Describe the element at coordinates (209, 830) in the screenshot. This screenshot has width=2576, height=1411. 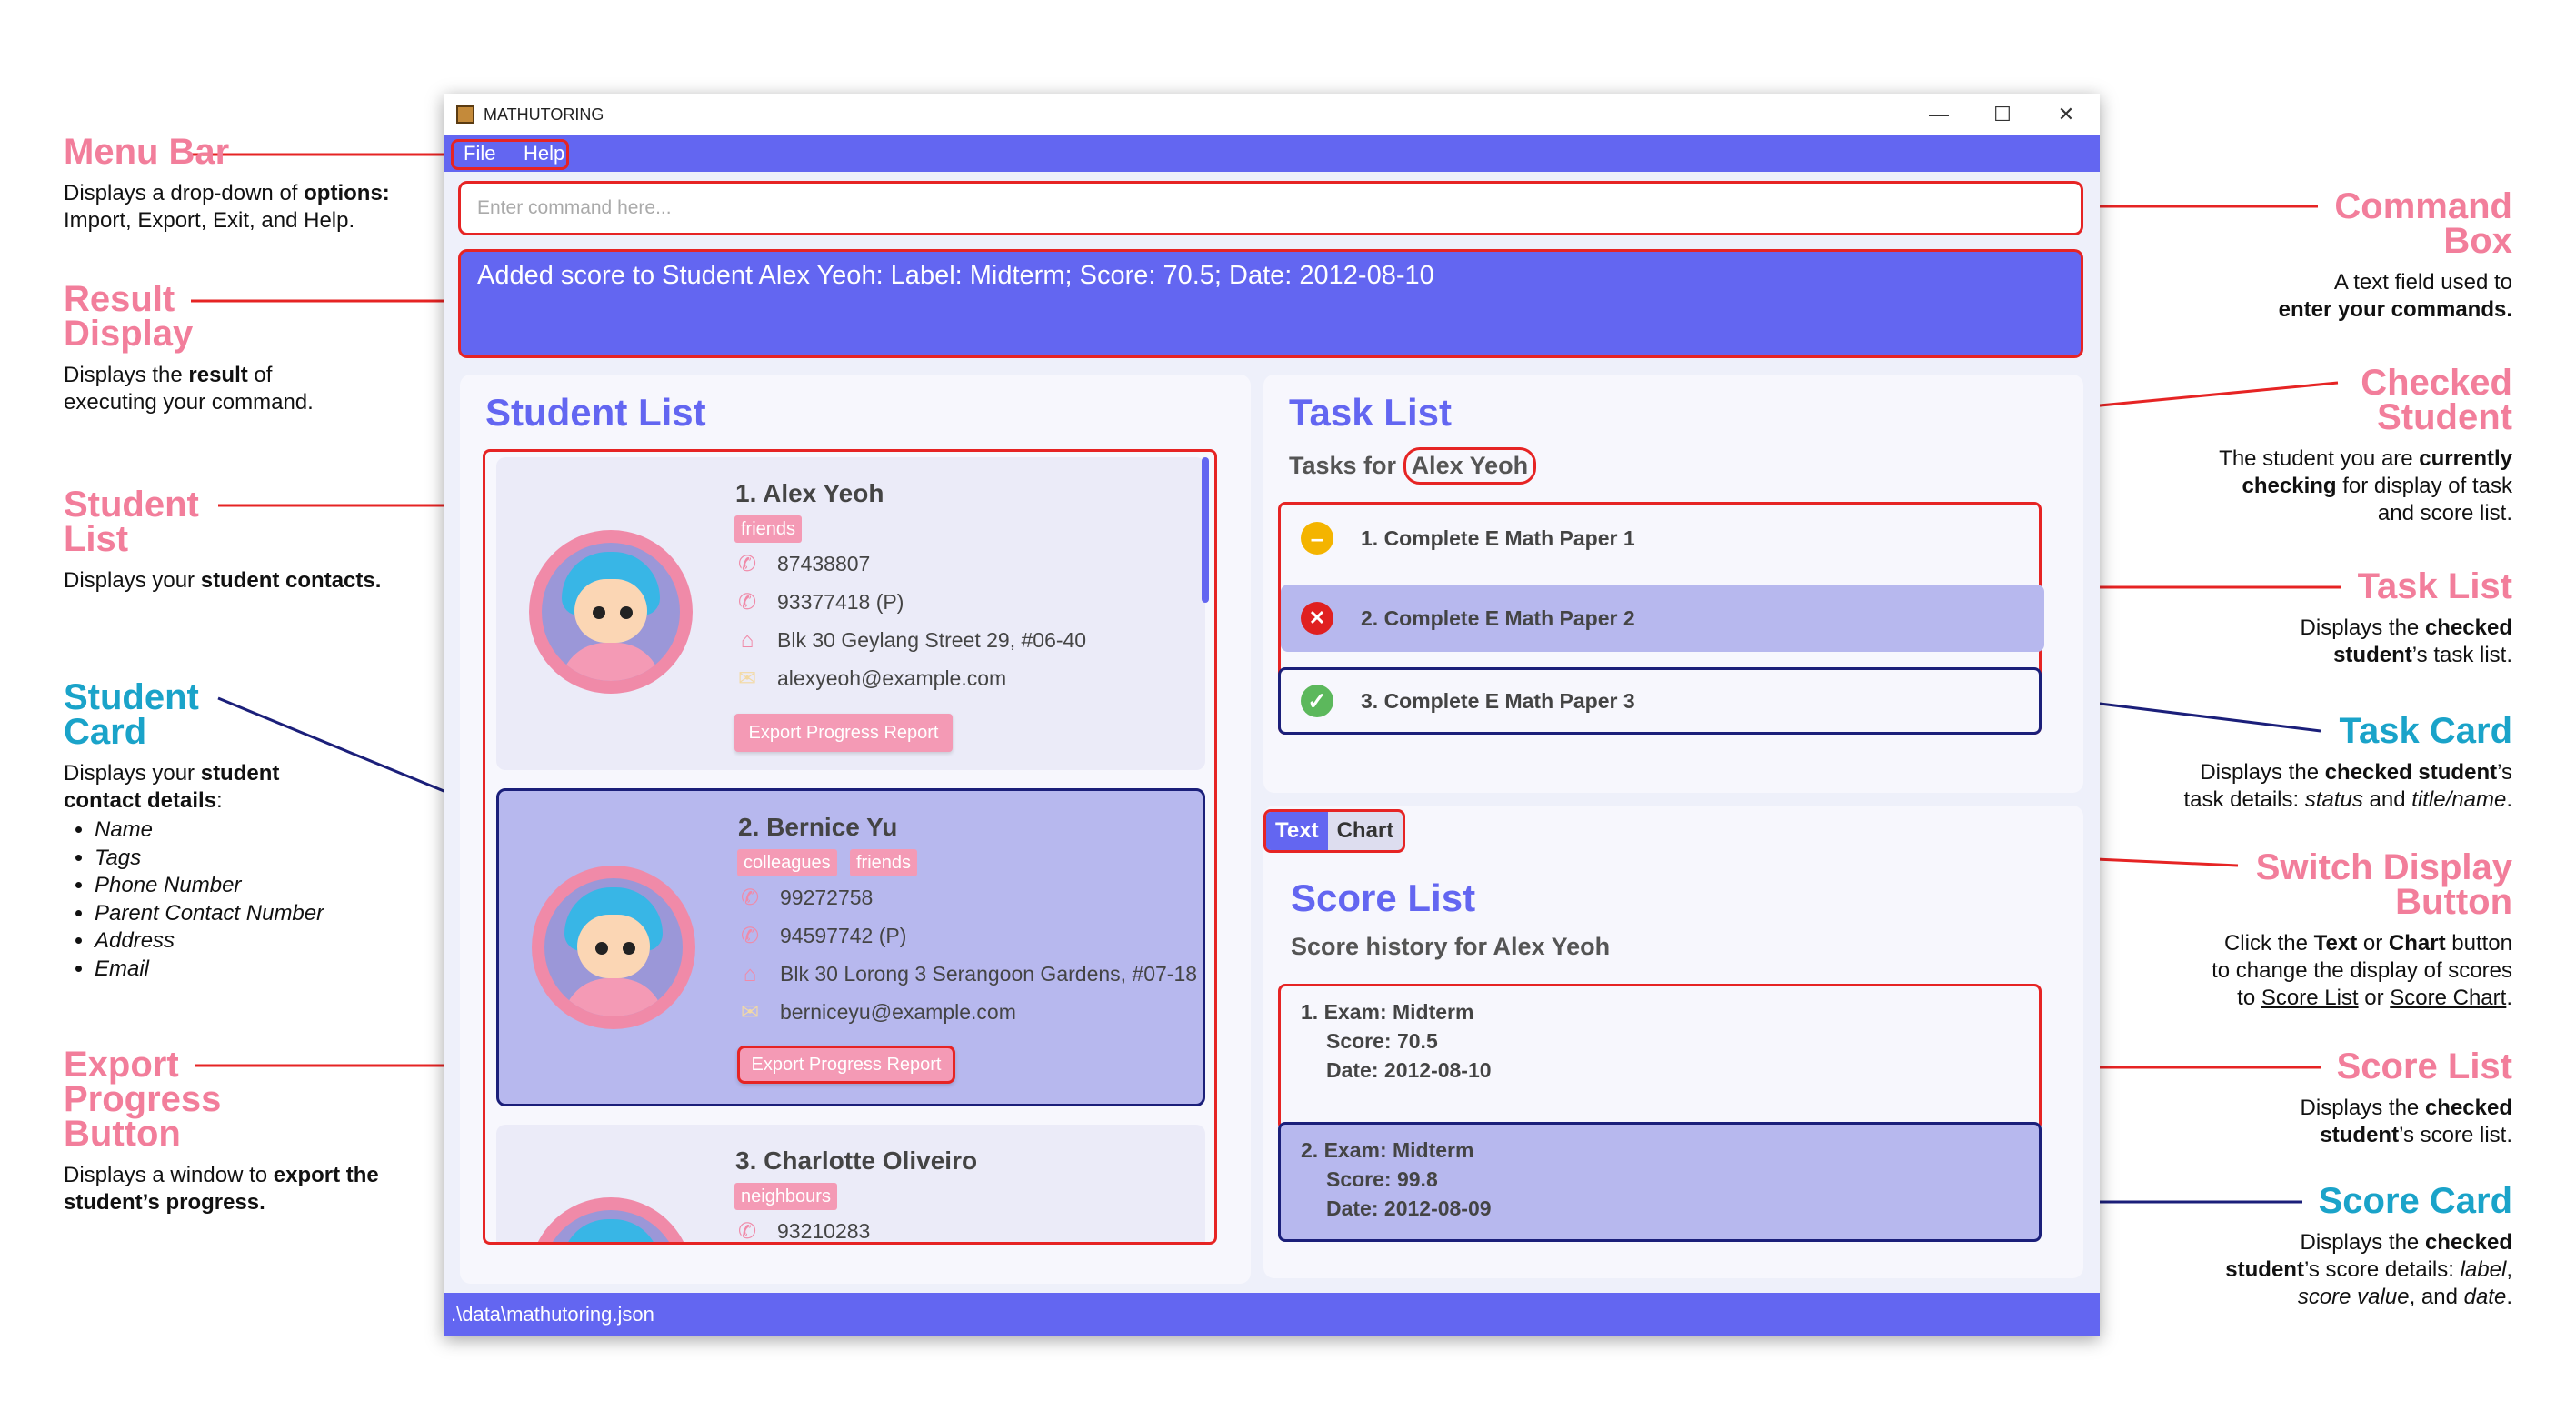
I see `list-item: Name` at that location.